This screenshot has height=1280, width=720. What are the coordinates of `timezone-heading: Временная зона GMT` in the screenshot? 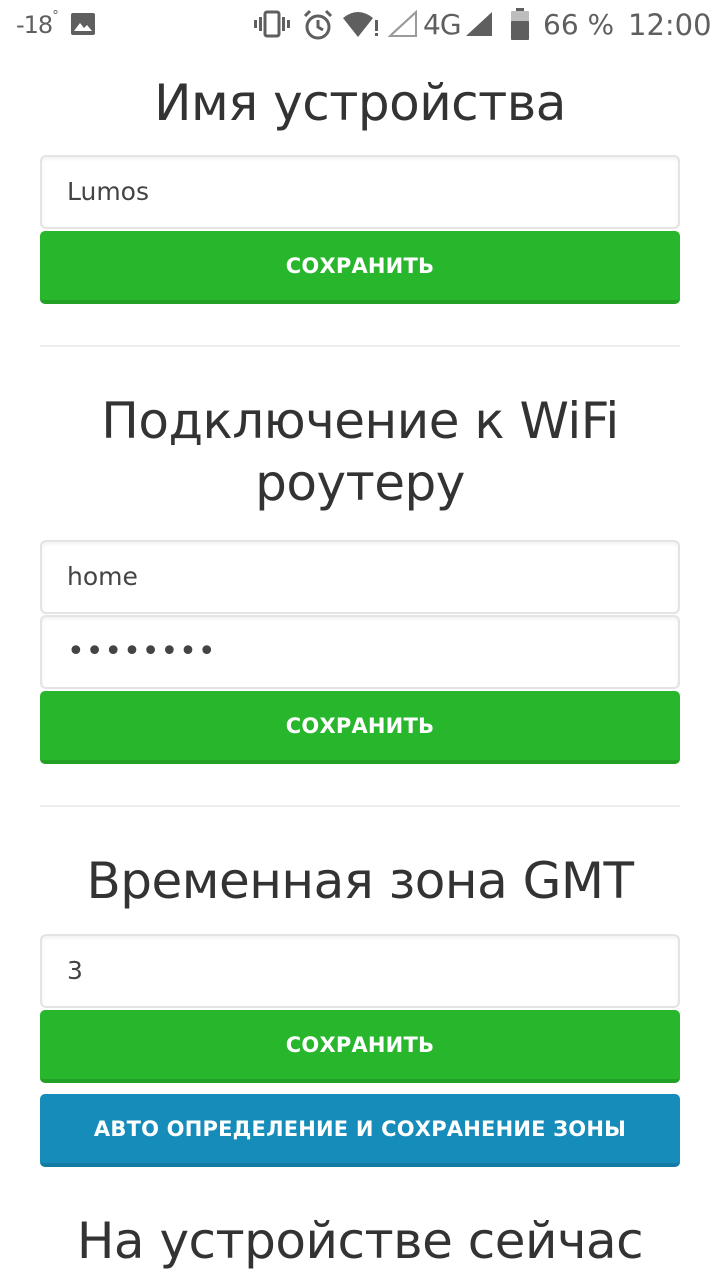 It's located at (360, 881).